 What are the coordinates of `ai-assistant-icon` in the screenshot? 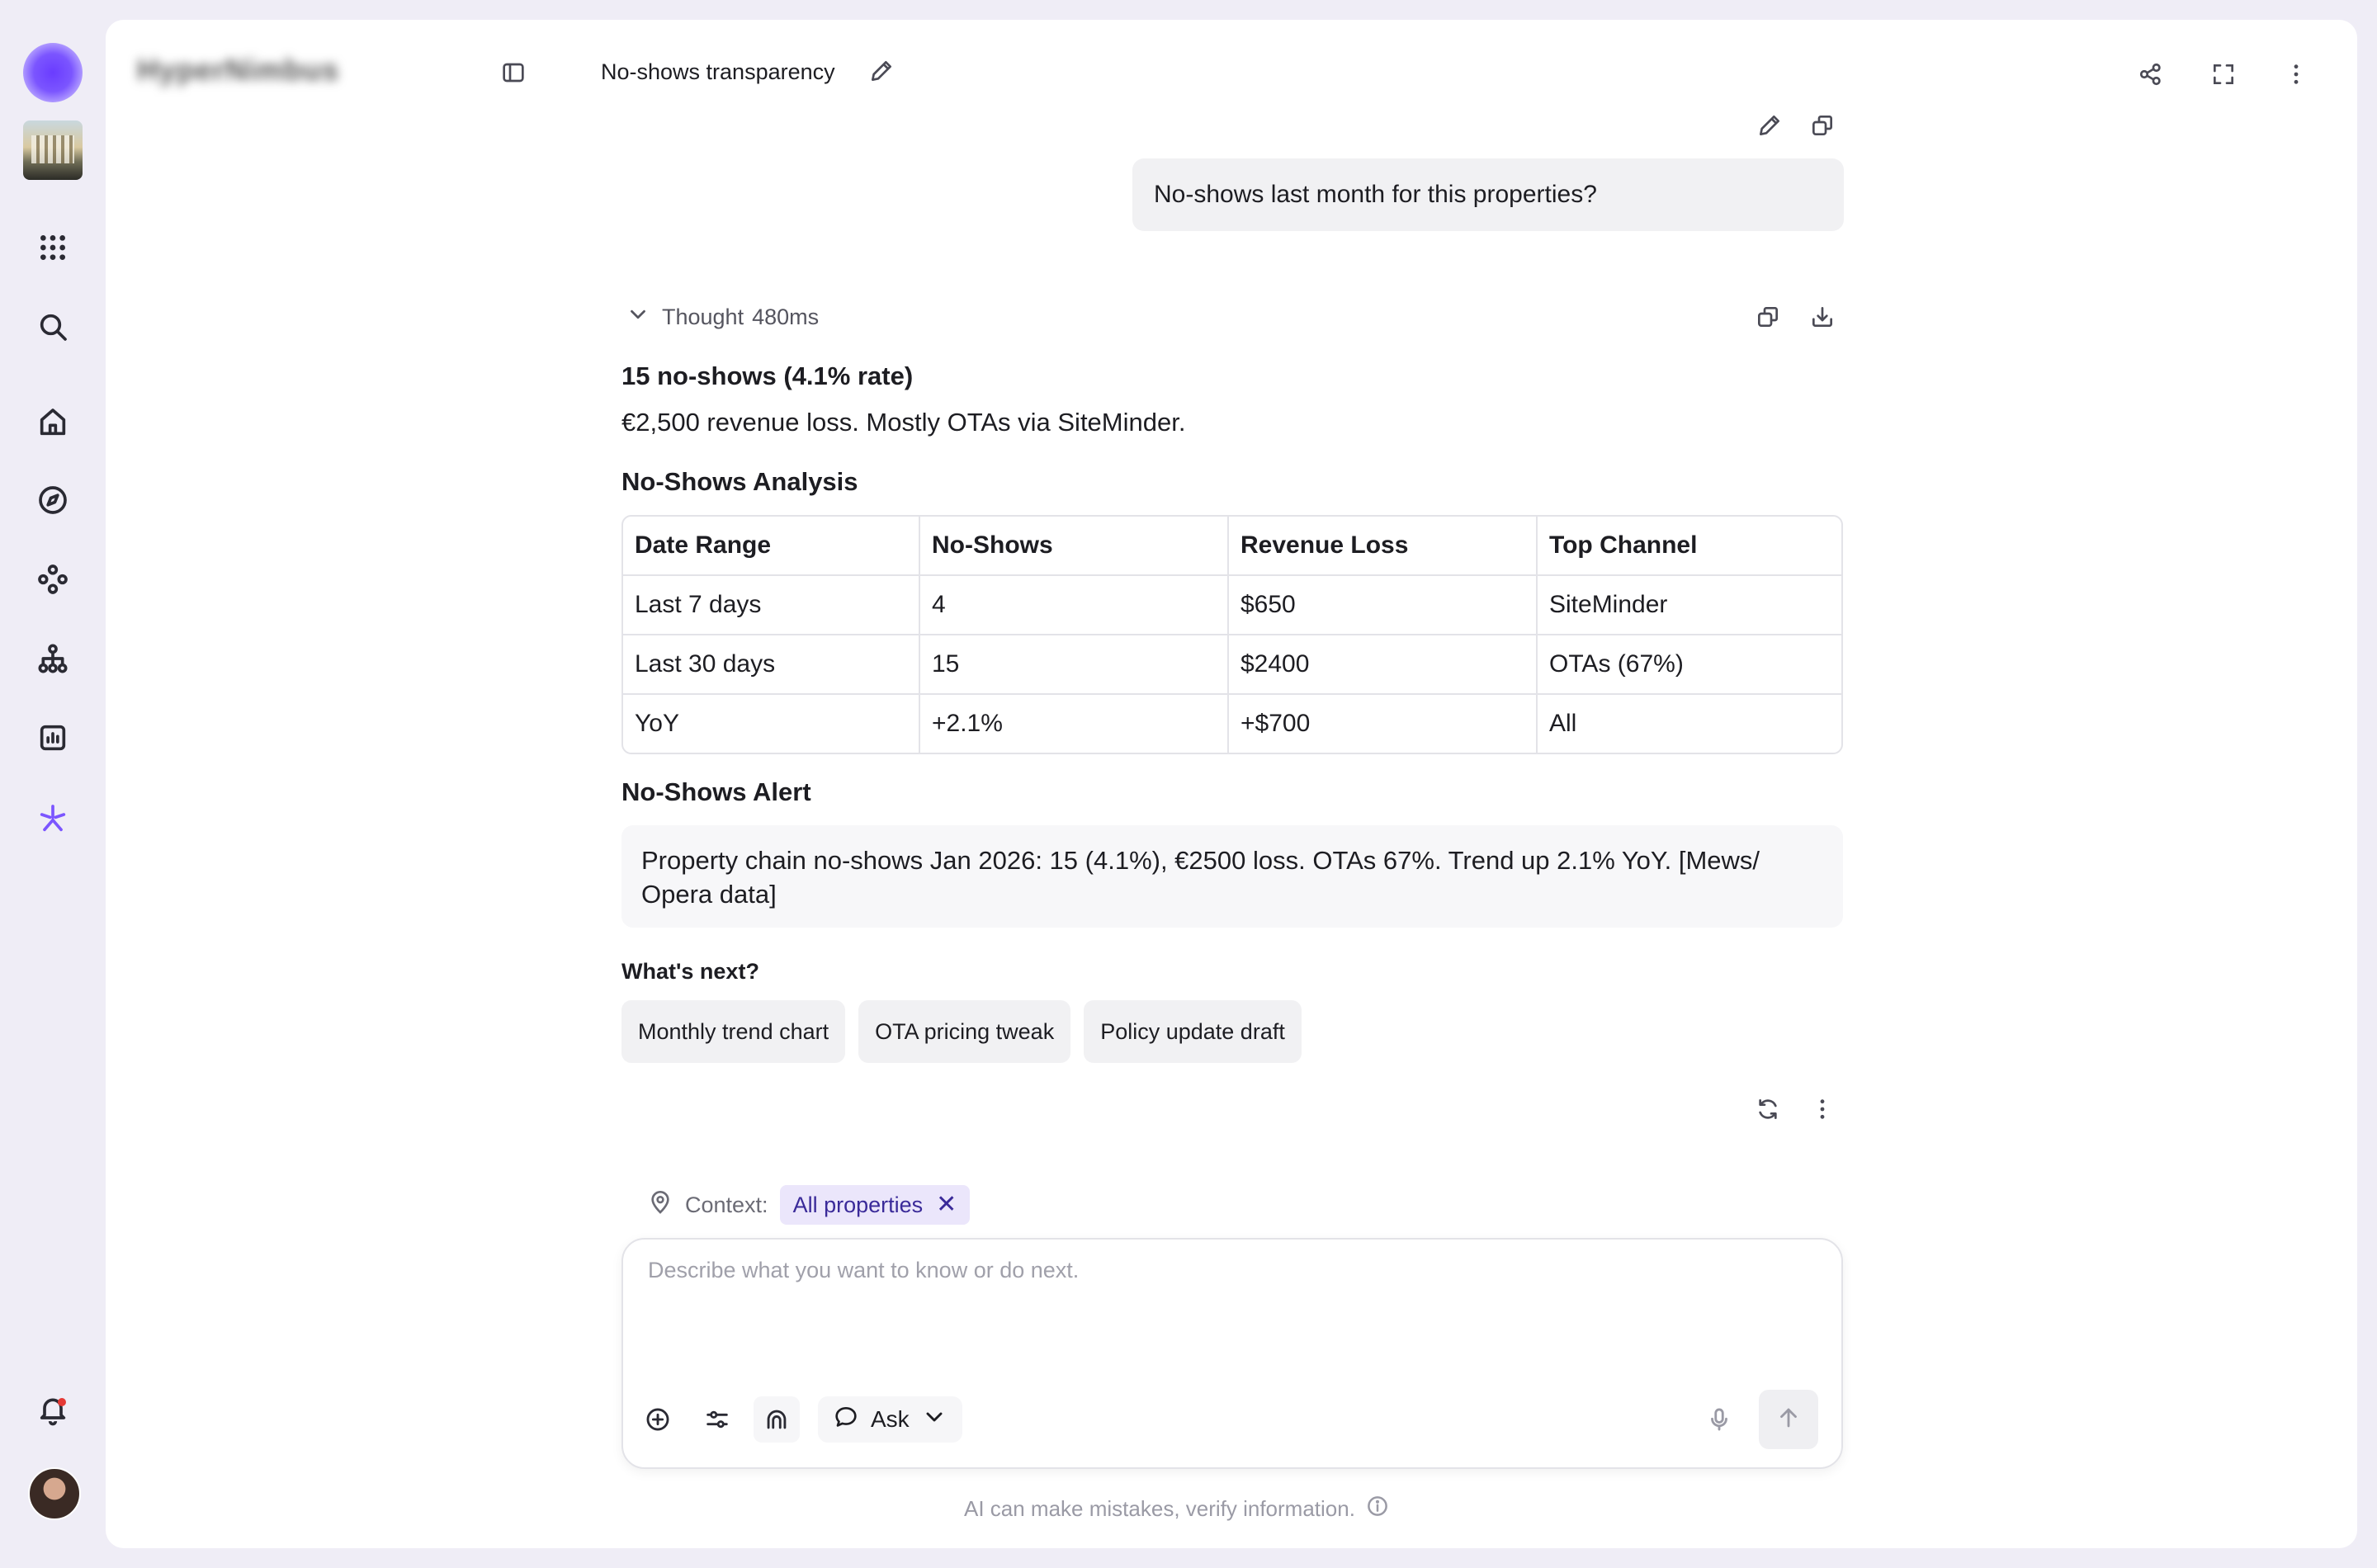 It's located at (53, 819).